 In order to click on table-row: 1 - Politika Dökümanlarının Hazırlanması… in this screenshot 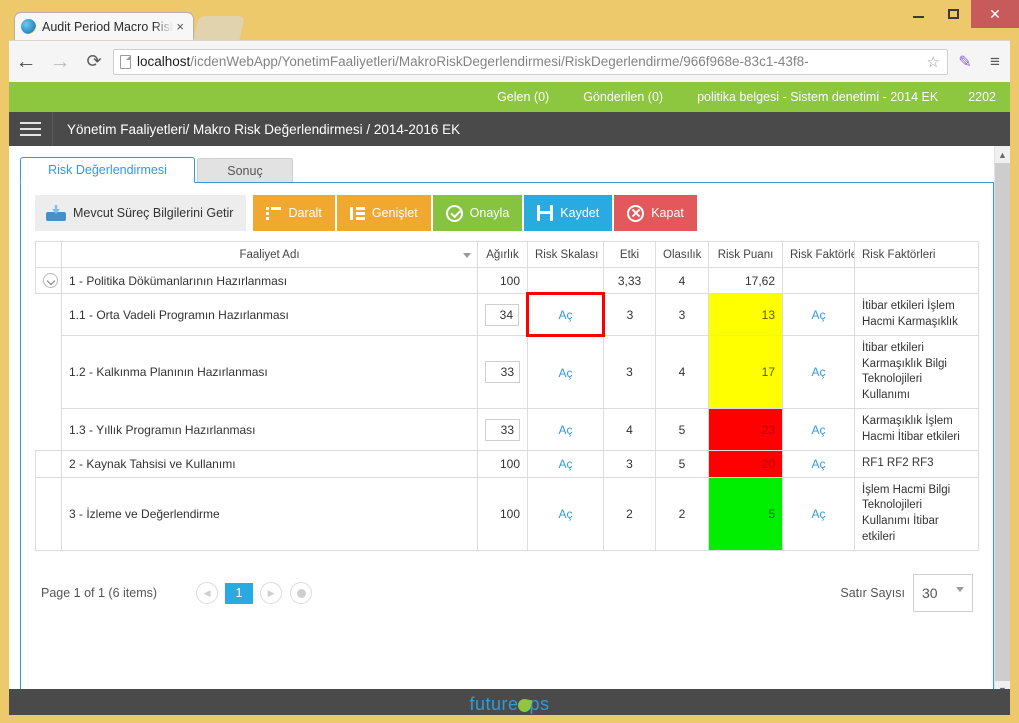, I will do `click(507, 280)`.